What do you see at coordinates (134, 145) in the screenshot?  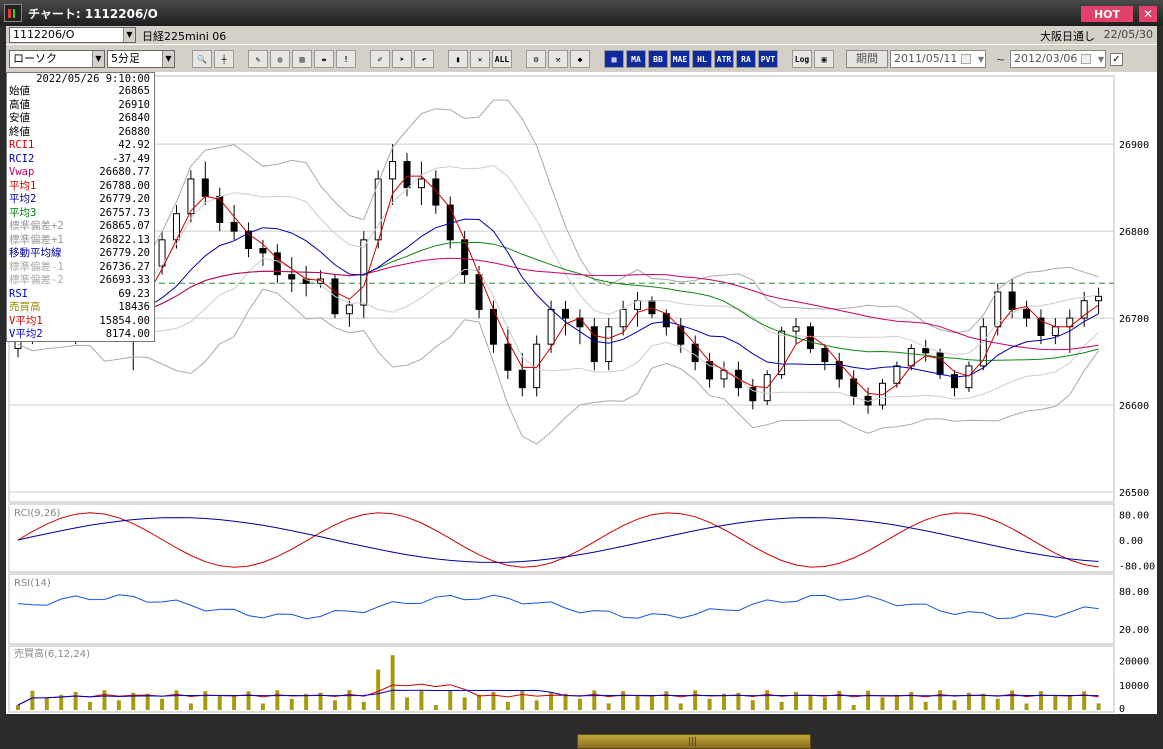 I see `data-window-value: 42.92` at bounding box center [134, 145].